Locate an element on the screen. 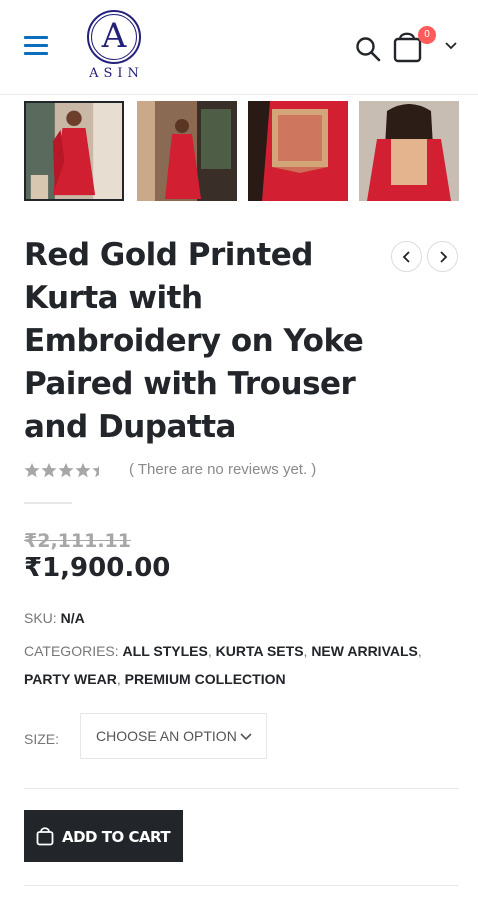  sku-value: N/A is located at coordinates (72, 618).